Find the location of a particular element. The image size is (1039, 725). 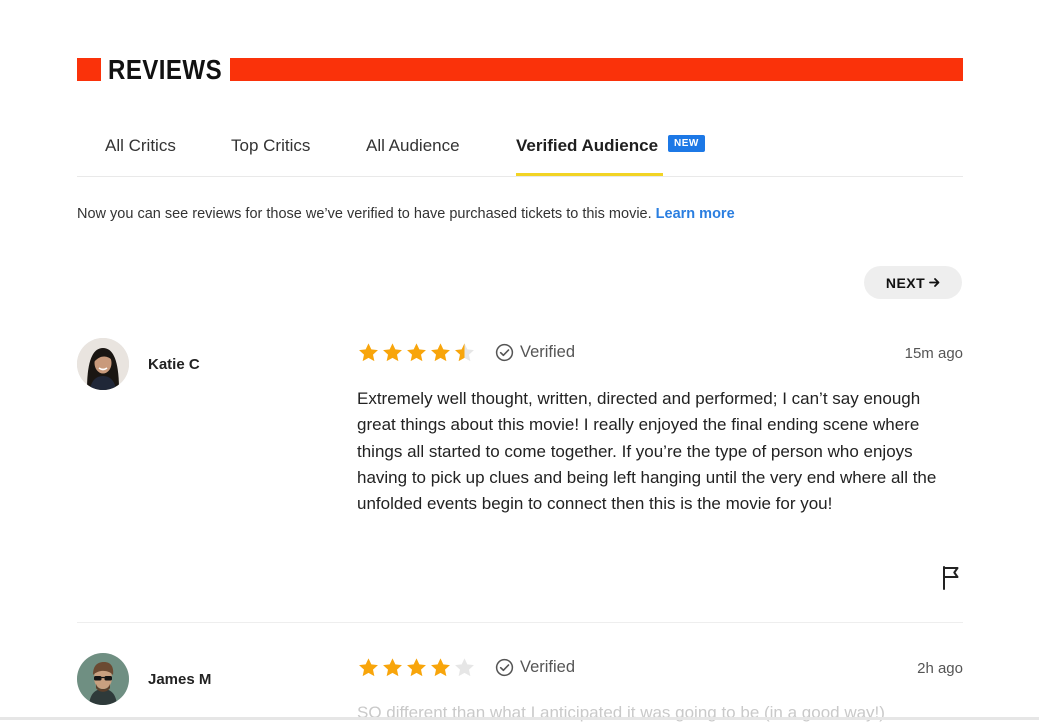

reviewer-name: Katie C is located at coordinates (174, 364).